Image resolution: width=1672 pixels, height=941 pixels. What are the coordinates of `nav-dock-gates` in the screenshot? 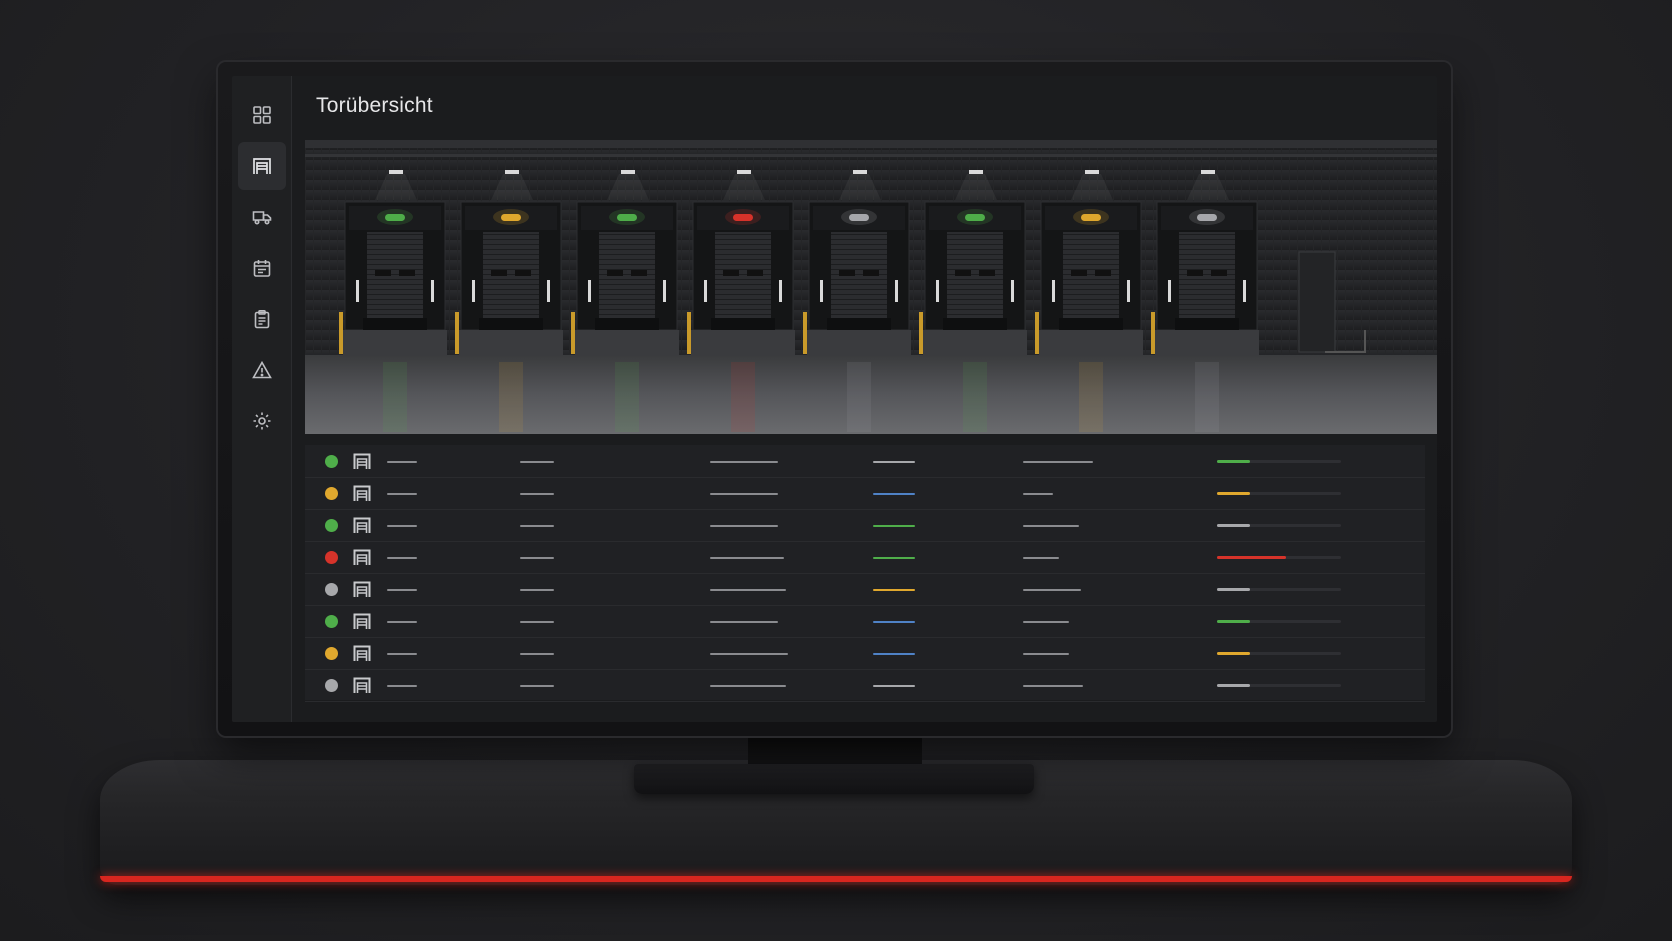 It's located at (262, 166).